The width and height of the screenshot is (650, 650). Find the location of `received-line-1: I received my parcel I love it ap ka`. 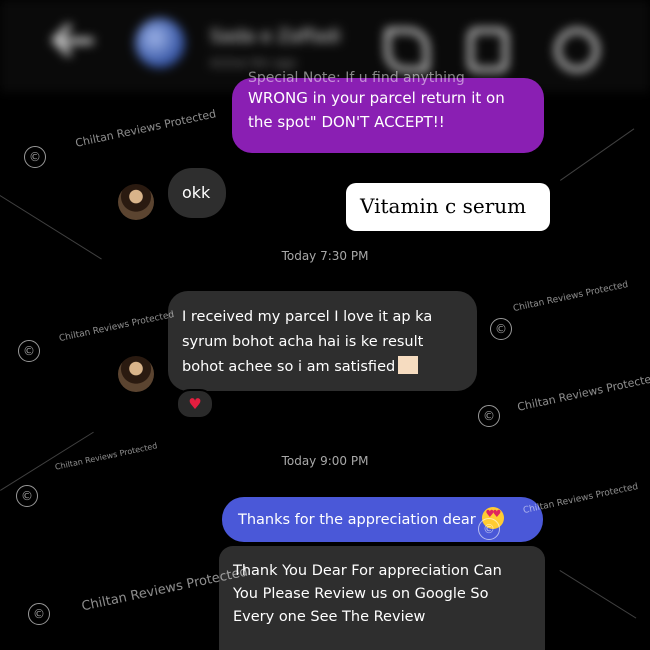

received-line-1: I received my parcel I love it ap ka is located at coordinates (307, 317).